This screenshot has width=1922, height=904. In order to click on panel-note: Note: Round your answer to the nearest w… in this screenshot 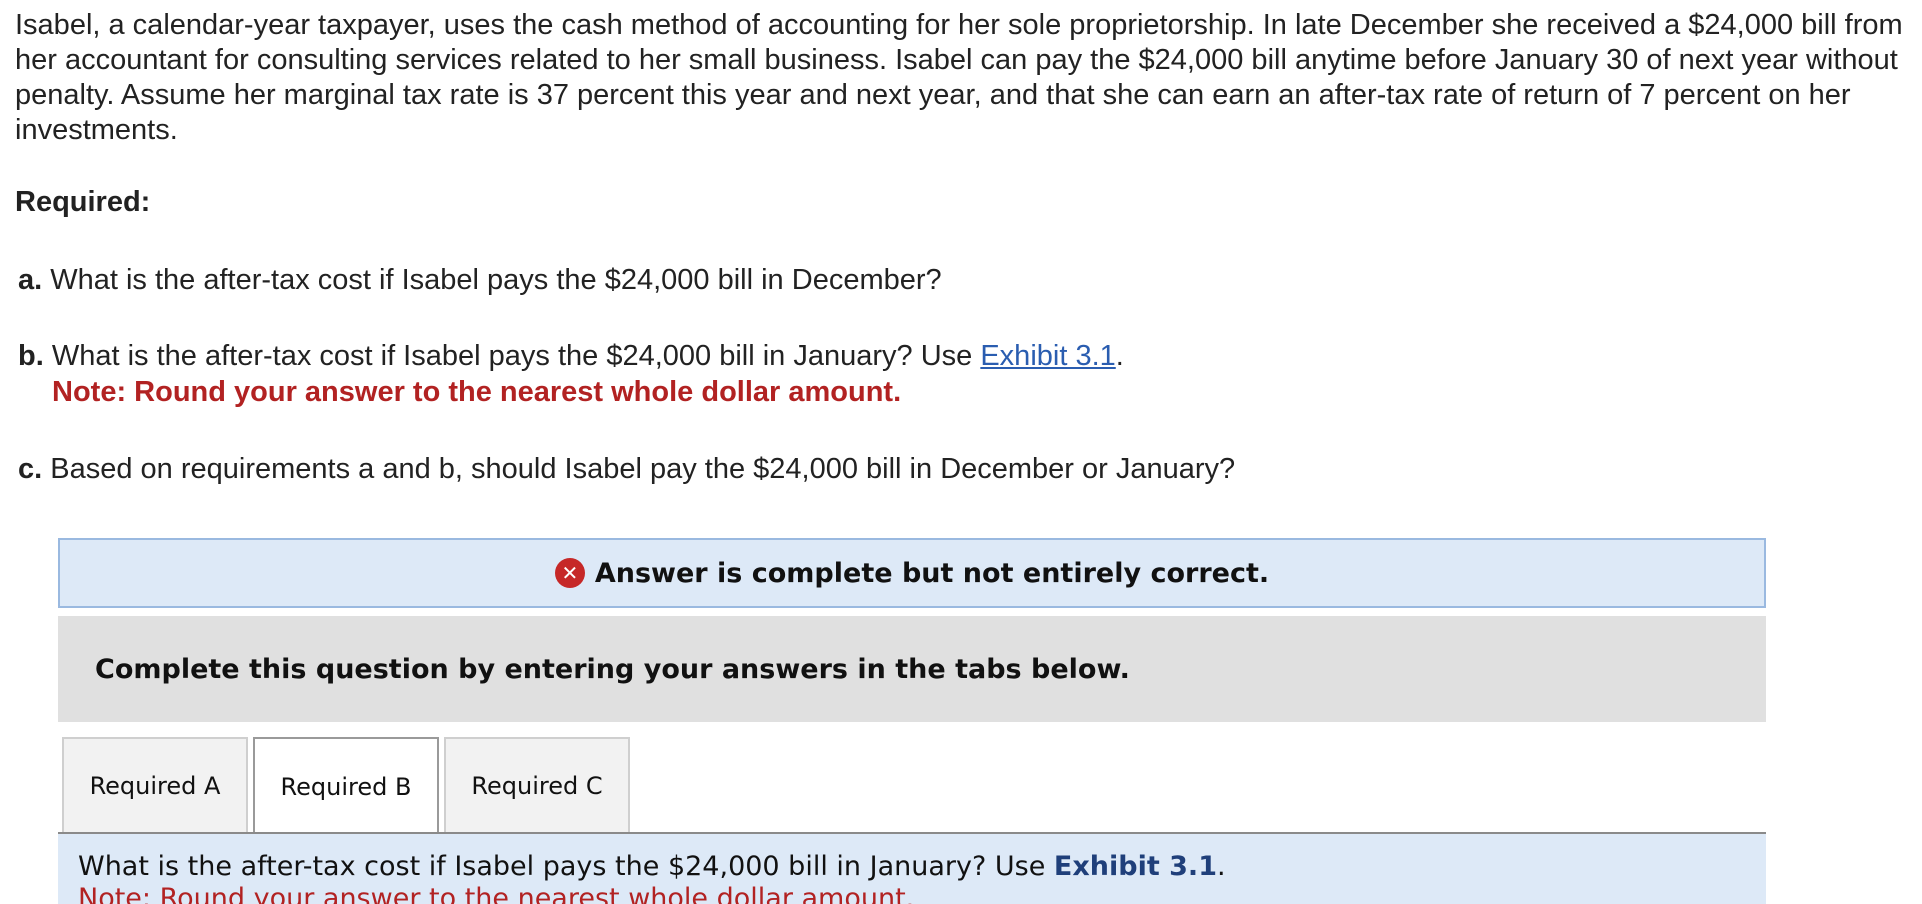, I will do `click(496, 893)`.